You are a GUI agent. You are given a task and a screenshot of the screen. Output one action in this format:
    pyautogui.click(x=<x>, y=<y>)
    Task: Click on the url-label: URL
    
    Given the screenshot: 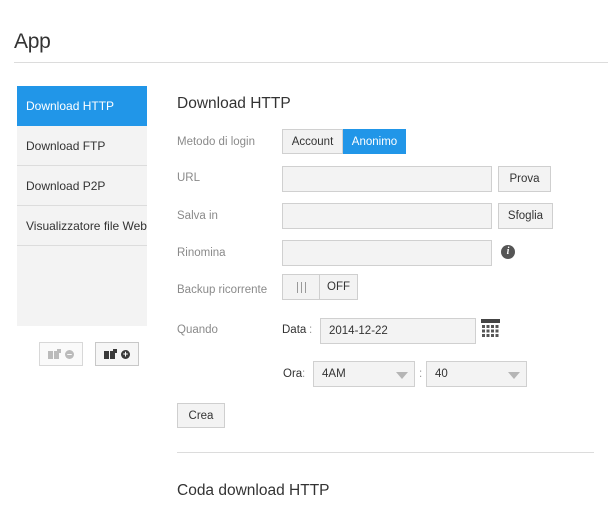 What is the action you would take?
    pyautogui.click(x=189, y=178)
    